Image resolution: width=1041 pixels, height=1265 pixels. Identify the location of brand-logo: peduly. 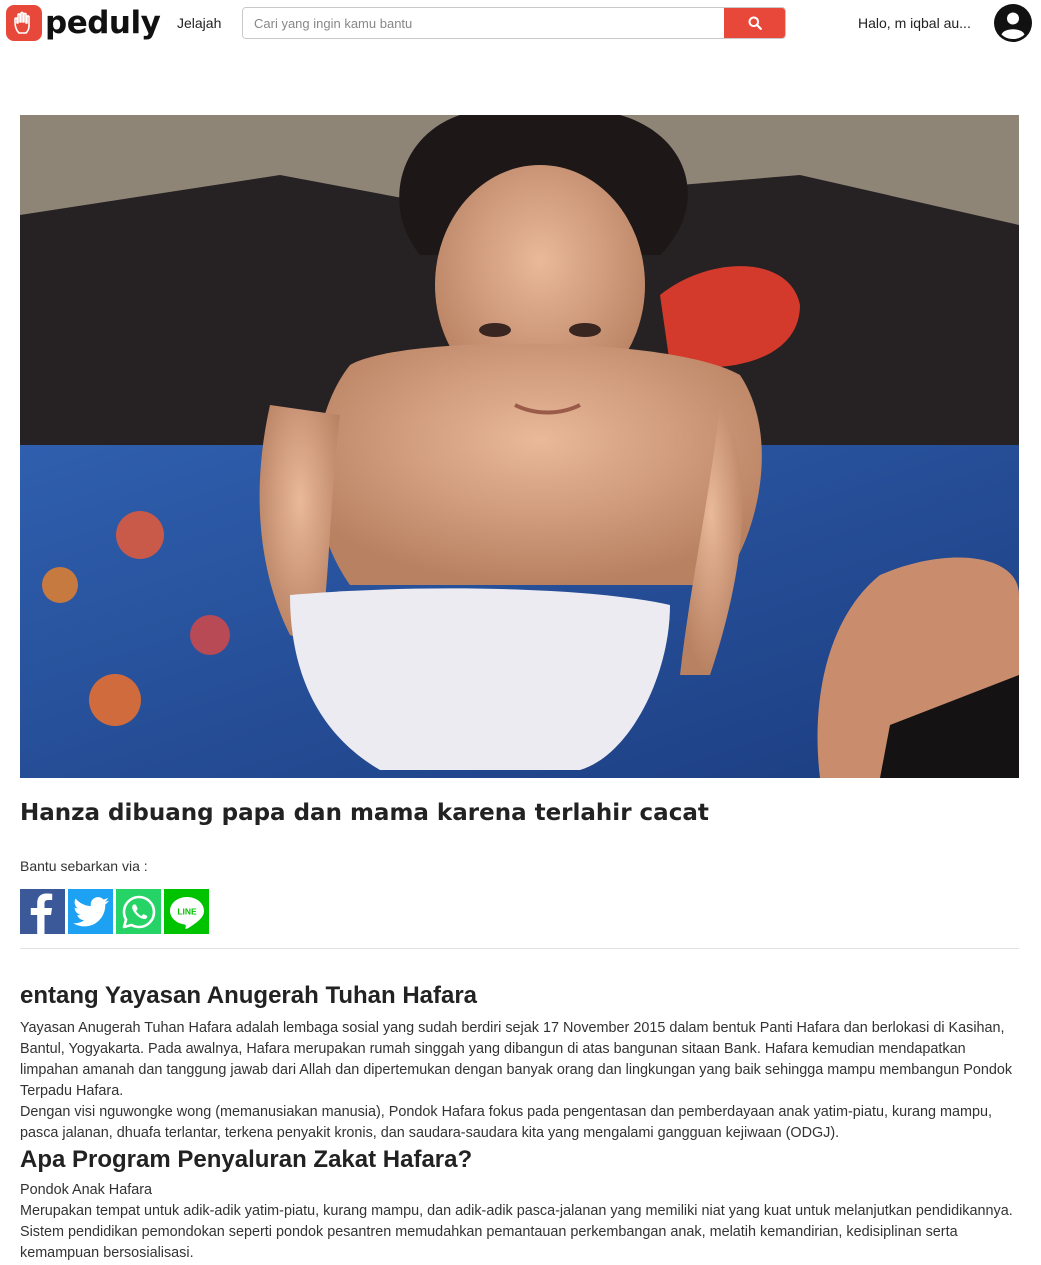
(83, 23).